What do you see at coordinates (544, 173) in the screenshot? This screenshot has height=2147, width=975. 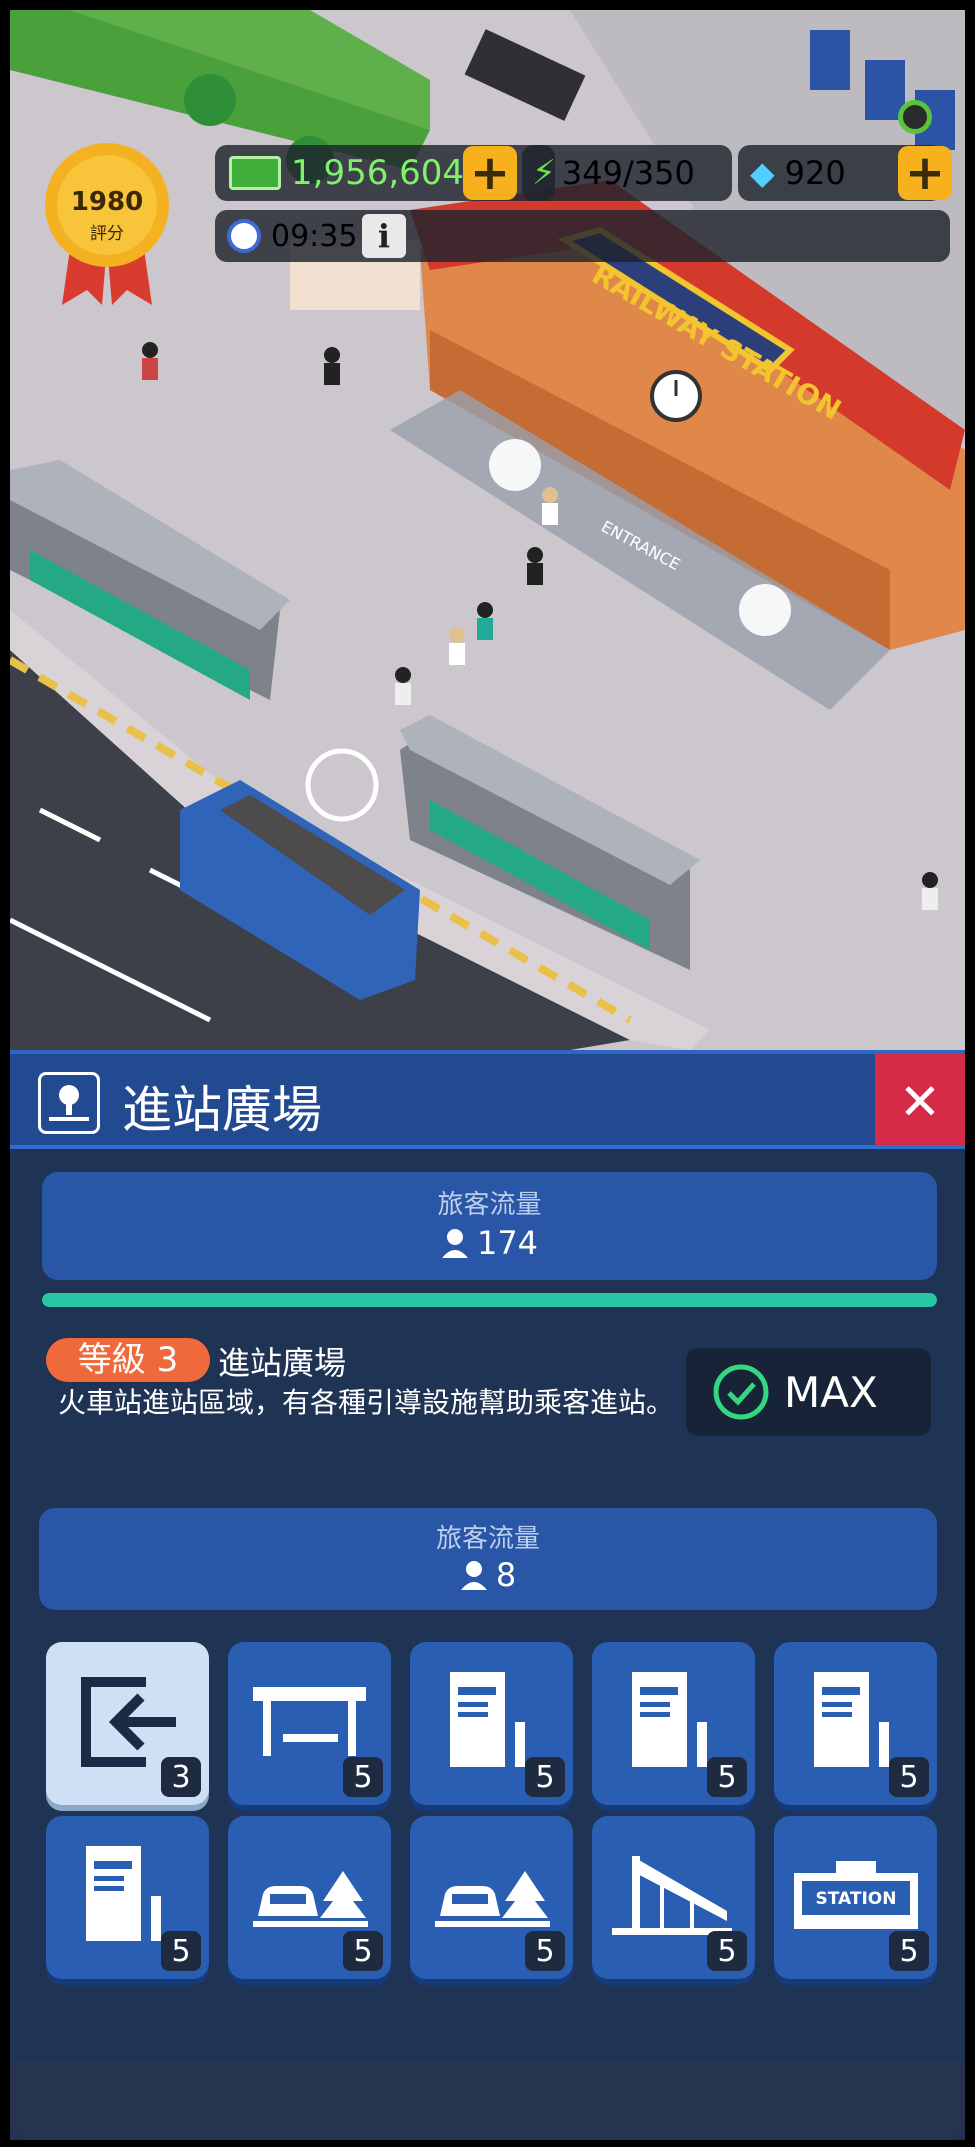 I see `lightning-icon: ⚡` at bounding box center [544, 173].